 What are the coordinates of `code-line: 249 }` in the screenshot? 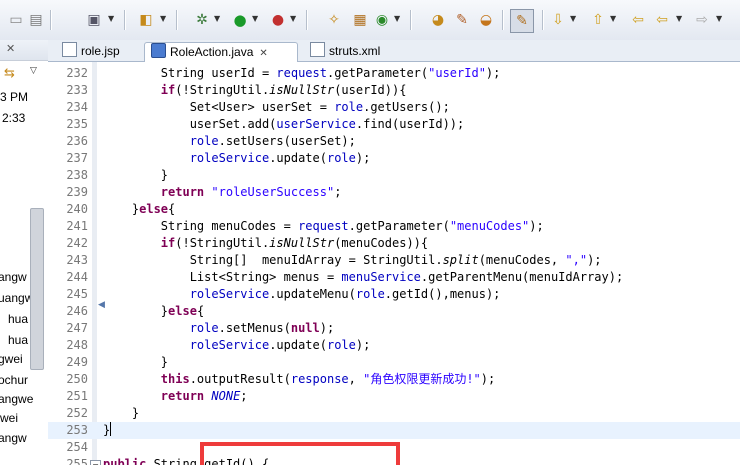 It's located at (394, 362).